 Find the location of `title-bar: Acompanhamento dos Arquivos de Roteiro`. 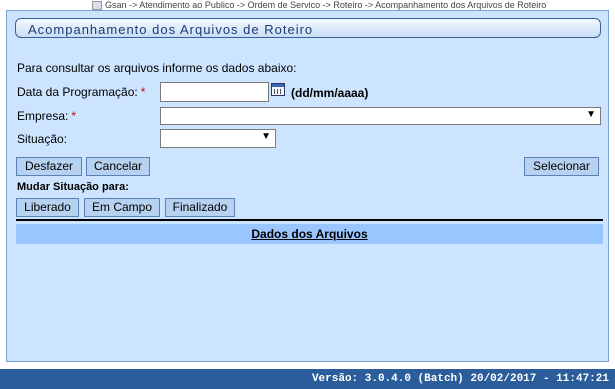

title-bar: Acompanhamento dos Arquivos de Roteiro is located at coordinates (308, 28).